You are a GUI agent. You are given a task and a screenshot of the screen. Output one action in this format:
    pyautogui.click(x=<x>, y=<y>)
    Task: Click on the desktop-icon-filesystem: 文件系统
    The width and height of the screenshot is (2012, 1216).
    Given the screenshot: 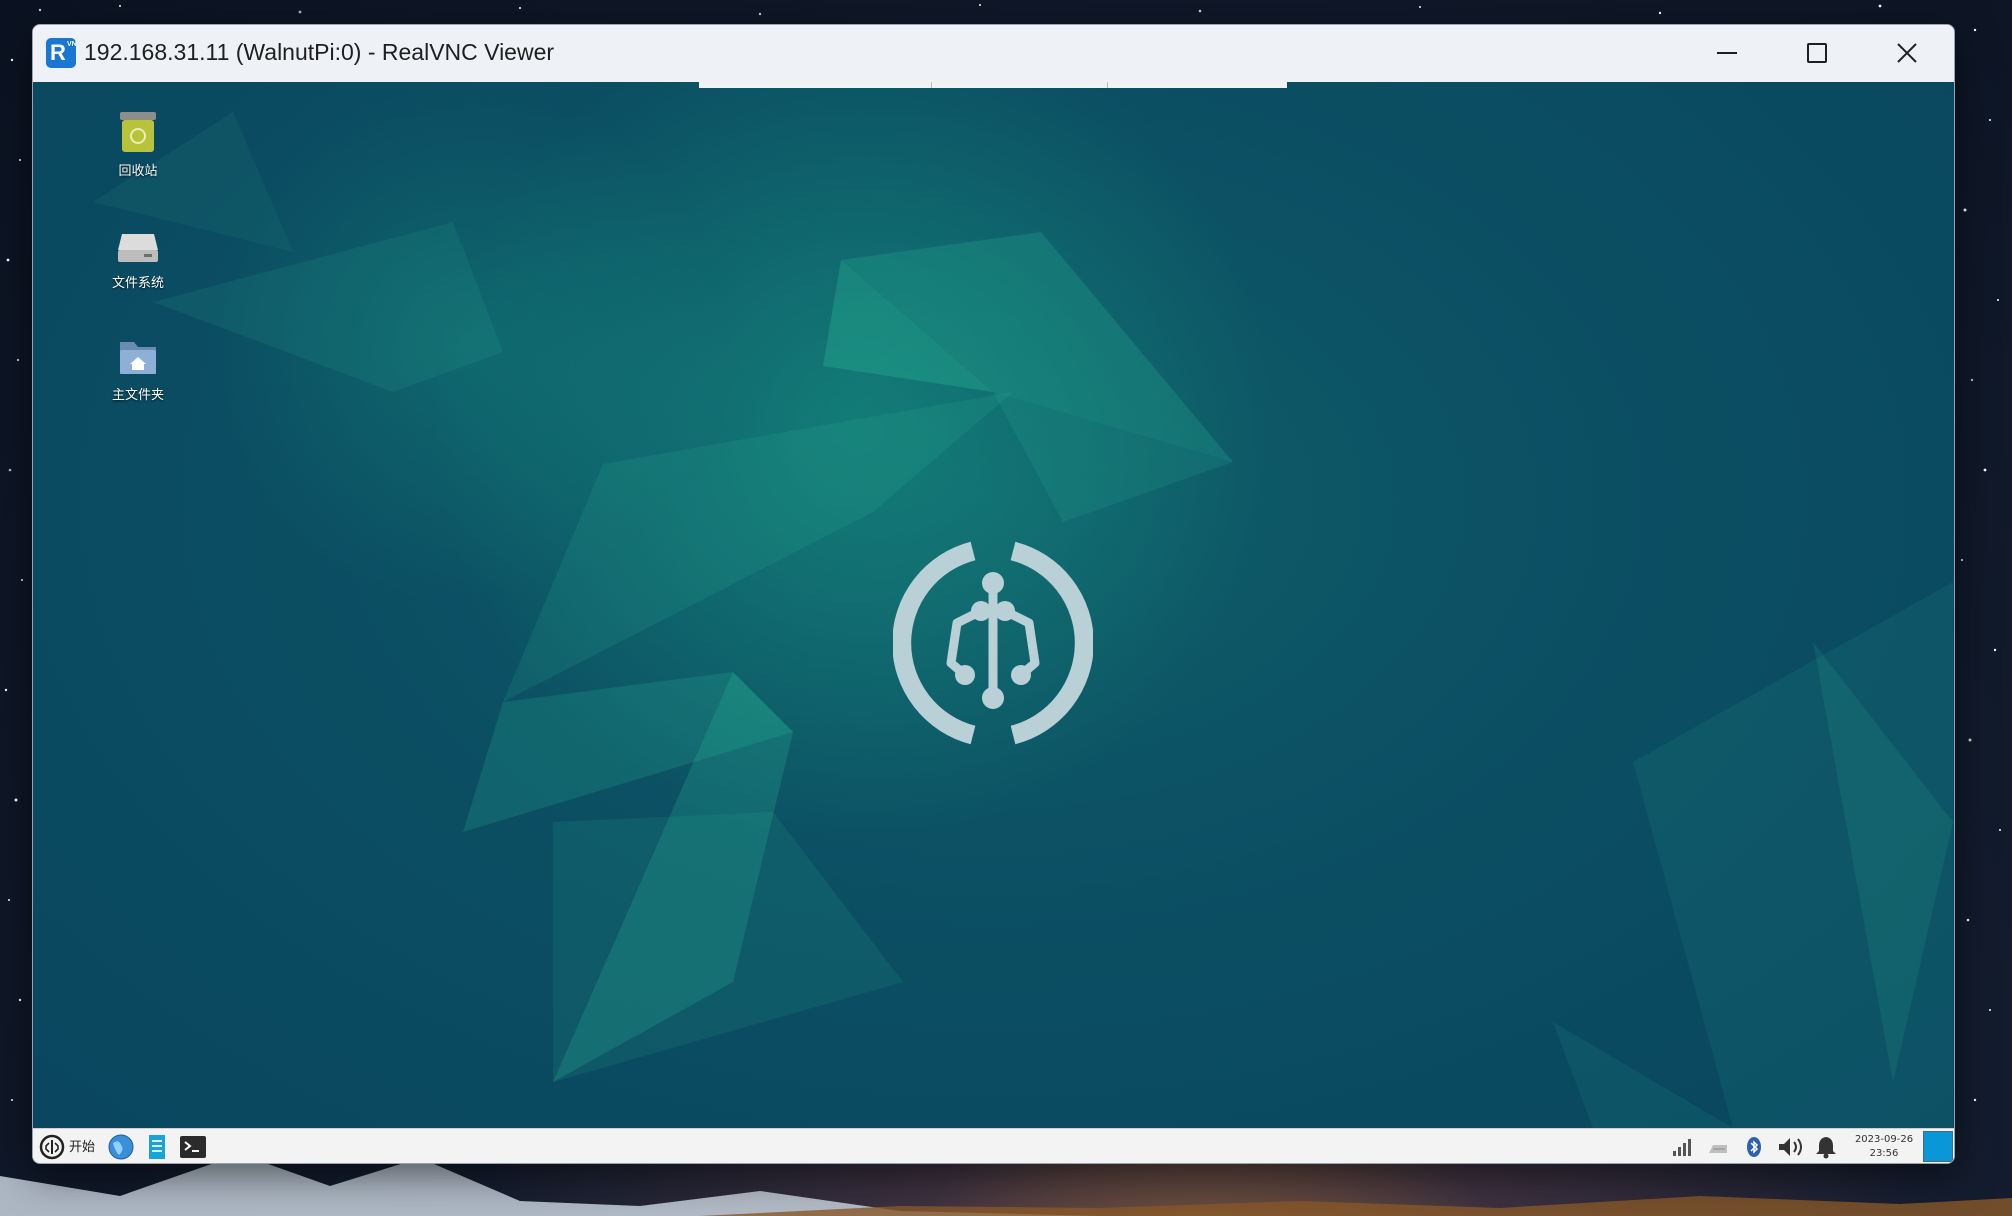 What is the action you would take?
    pyautogui.click(x=138, y=255)
    